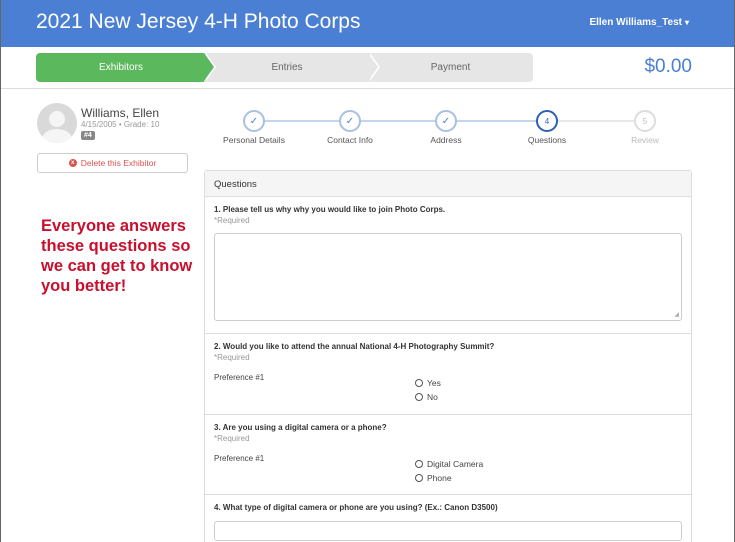 This screenshot has height=542, width=735. I want to click on avatar-body, so click(57, 136).